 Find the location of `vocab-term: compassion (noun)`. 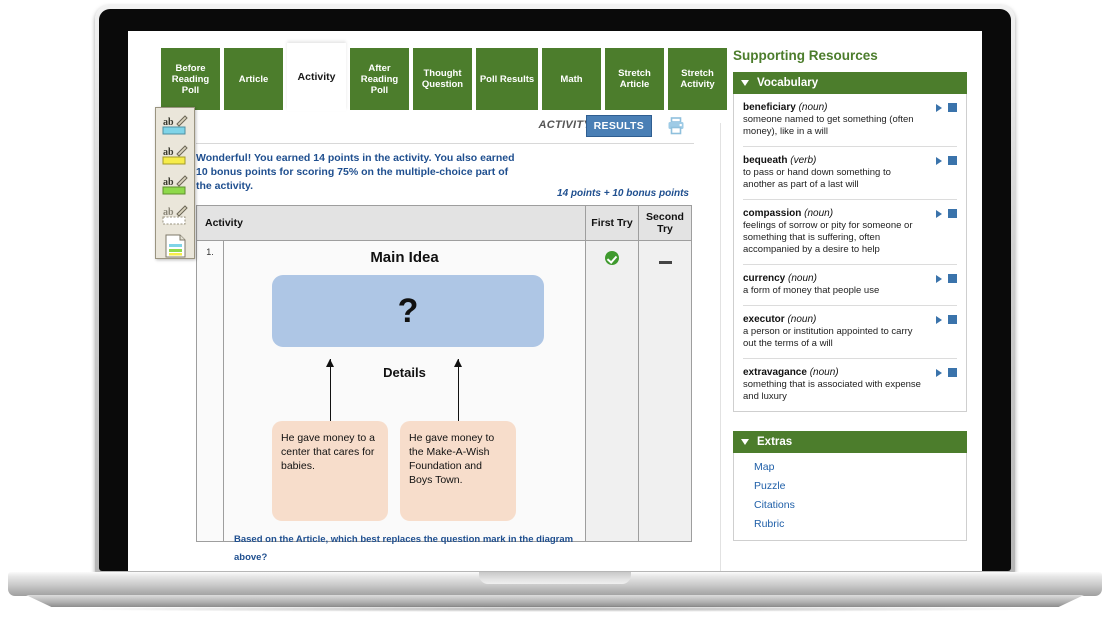

vocab-term: compassion (noun) is located at coordinates (788, 213).